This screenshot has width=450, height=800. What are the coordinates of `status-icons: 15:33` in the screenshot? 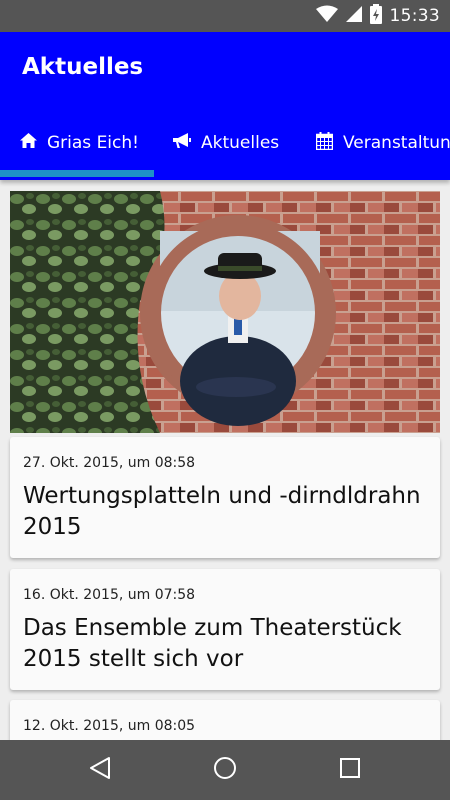 It's located at (378, 16).